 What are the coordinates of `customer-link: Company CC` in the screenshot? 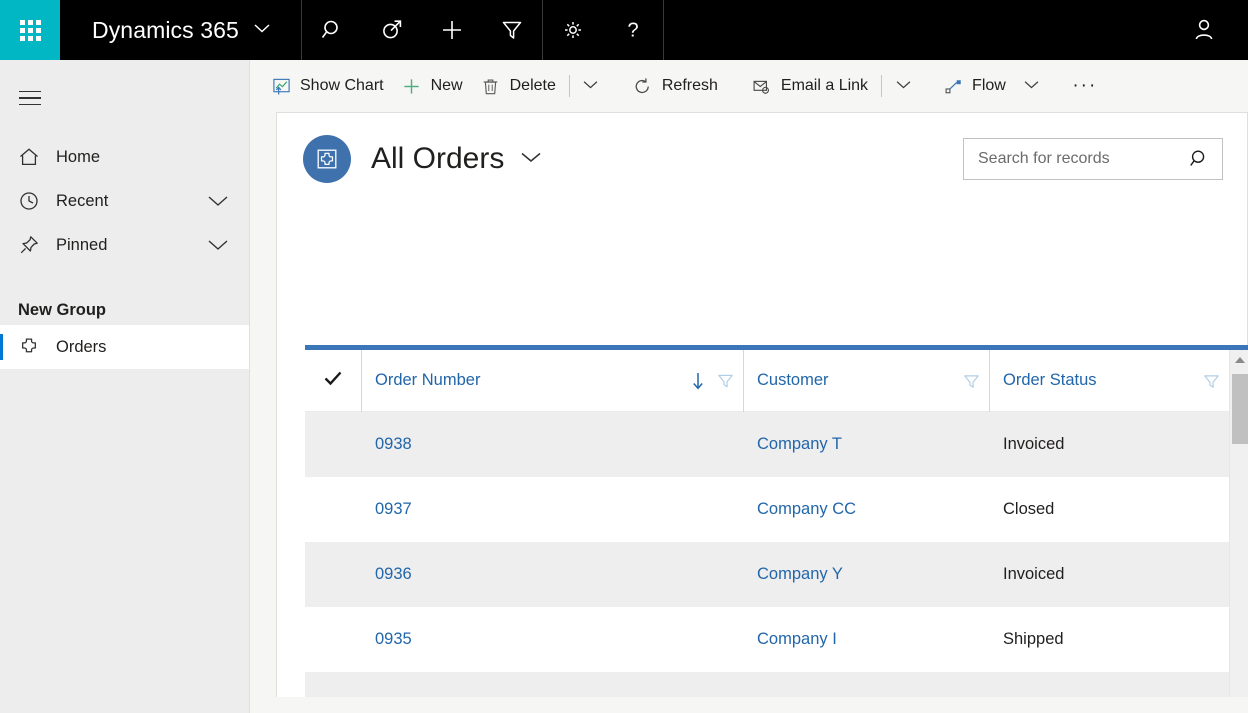 It's located at (806, 509).